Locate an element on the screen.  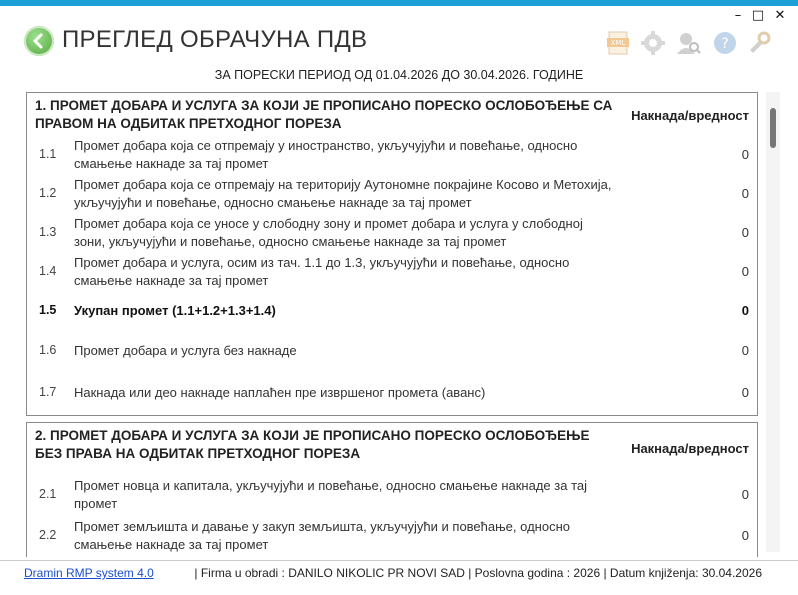
xml-label: XML is located at coordinates (618, 43).